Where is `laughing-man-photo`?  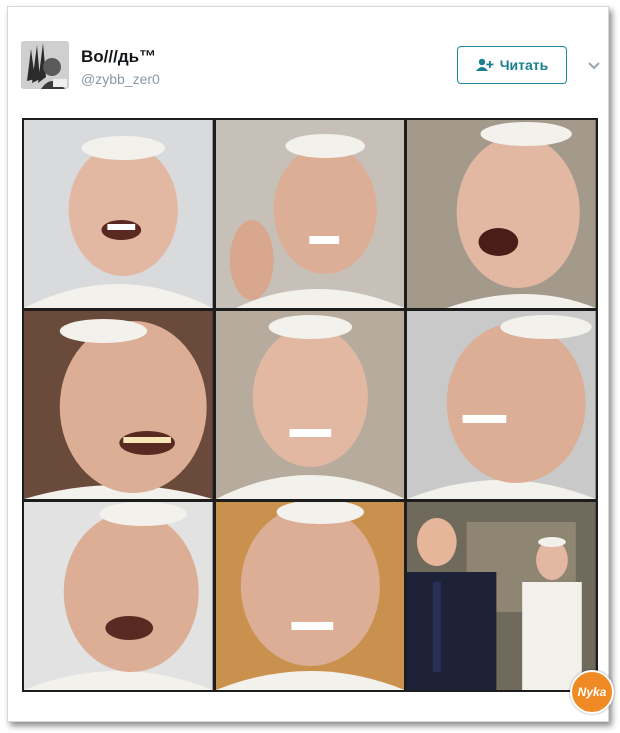
laughing-man-photo is located at coordinates (118, 214).